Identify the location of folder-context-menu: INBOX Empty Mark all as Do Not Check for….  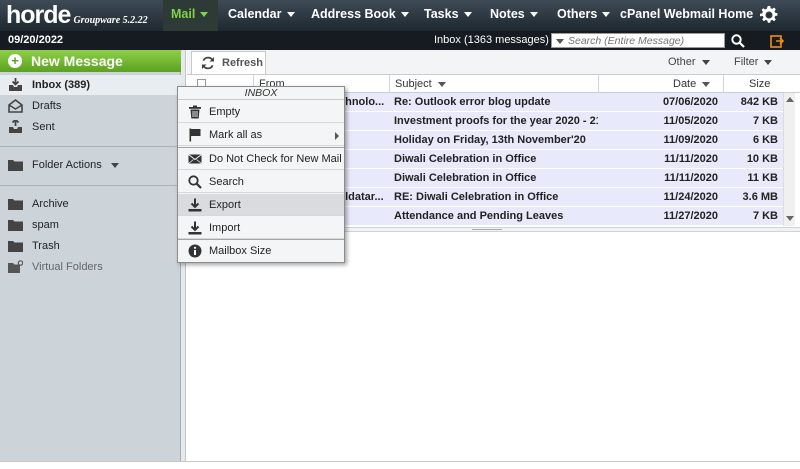
(261, 174).